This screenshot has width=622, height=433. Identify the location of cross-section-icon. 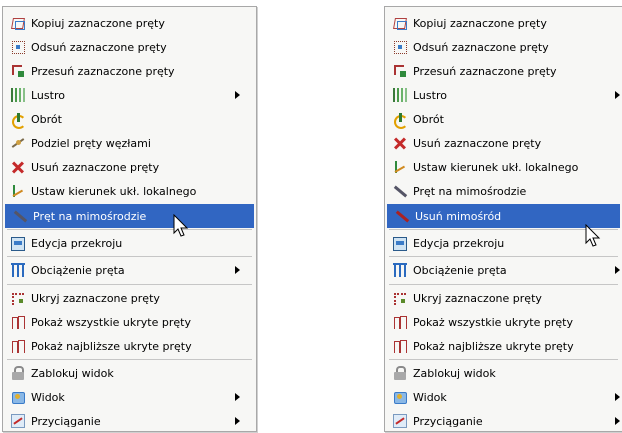
(400, 244).